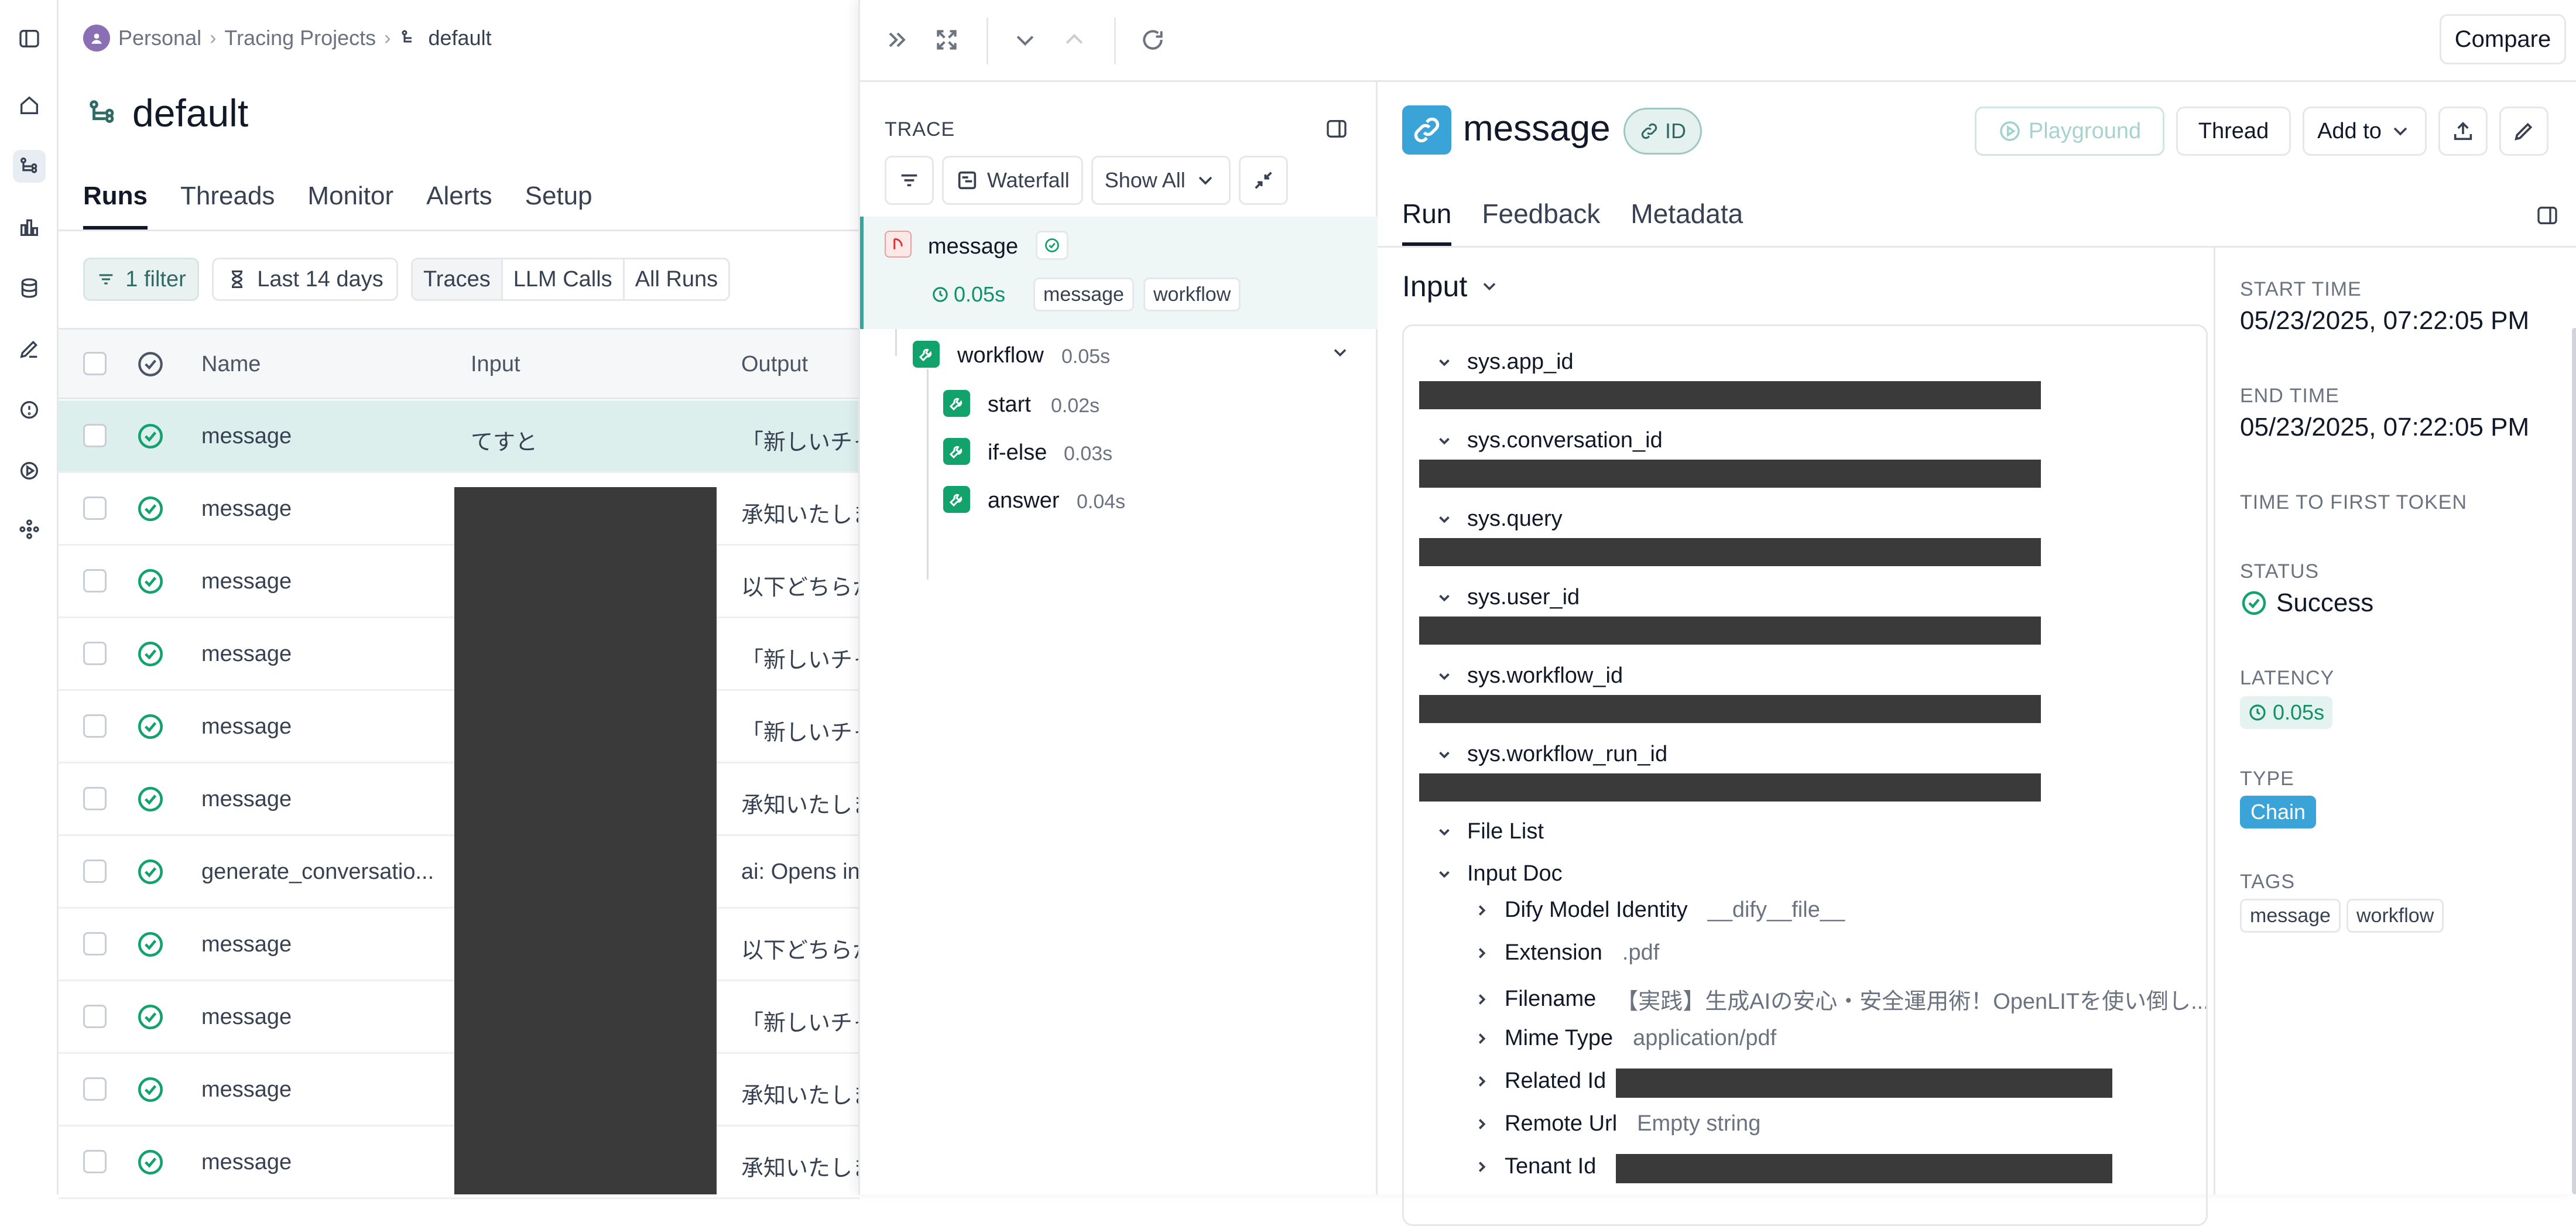  What do you see at coordinates (2354, 502) in the screenshot?
I see `ttft-label: TIME TO FIRST TOKEN` at bounding box center [2354, 502].